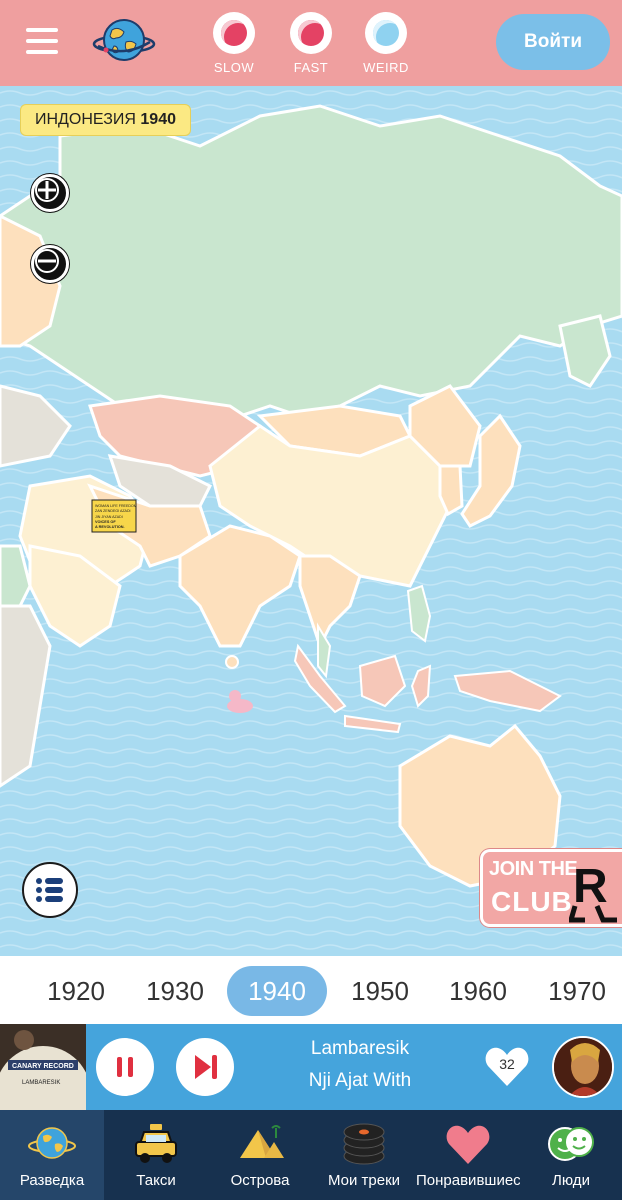  I want to click on next-track-button, so click(205, 1067).